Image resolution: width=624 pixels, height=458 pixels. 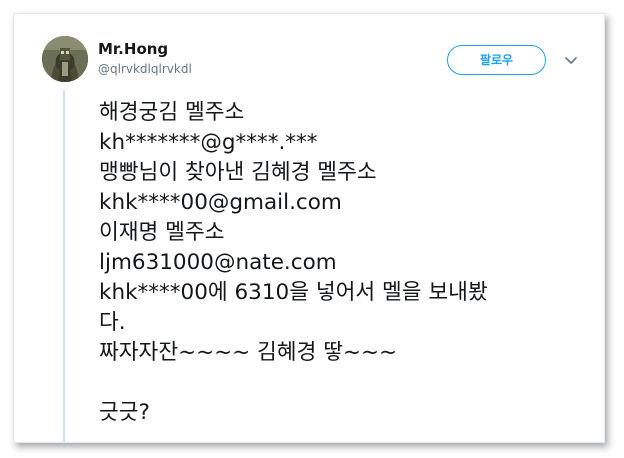 What do you see at coordinates (218, 262) in the screenshot?
I see `tweet-line: ljm631000@nate.com` at bounding box center [218, 262].